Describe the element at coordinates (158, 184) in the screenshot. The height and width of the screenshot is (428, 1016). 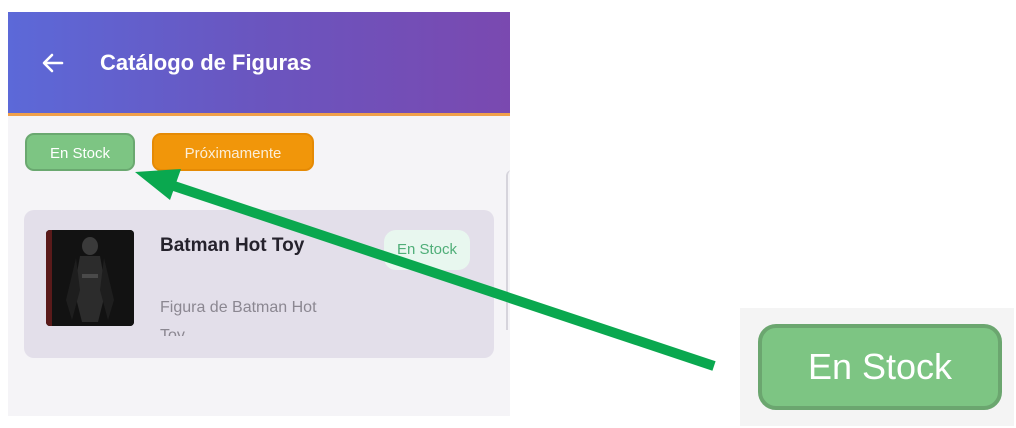
I see `arrow-head-icon` at that location.